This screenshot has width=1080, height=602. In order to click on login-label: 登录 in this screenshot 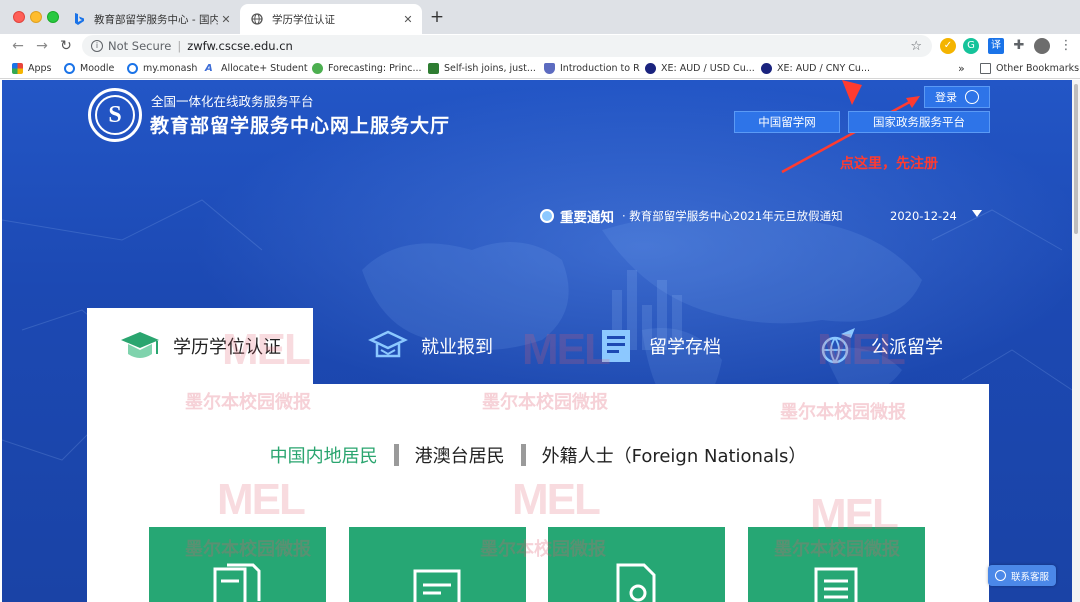, I will do `click(946, 97)`.